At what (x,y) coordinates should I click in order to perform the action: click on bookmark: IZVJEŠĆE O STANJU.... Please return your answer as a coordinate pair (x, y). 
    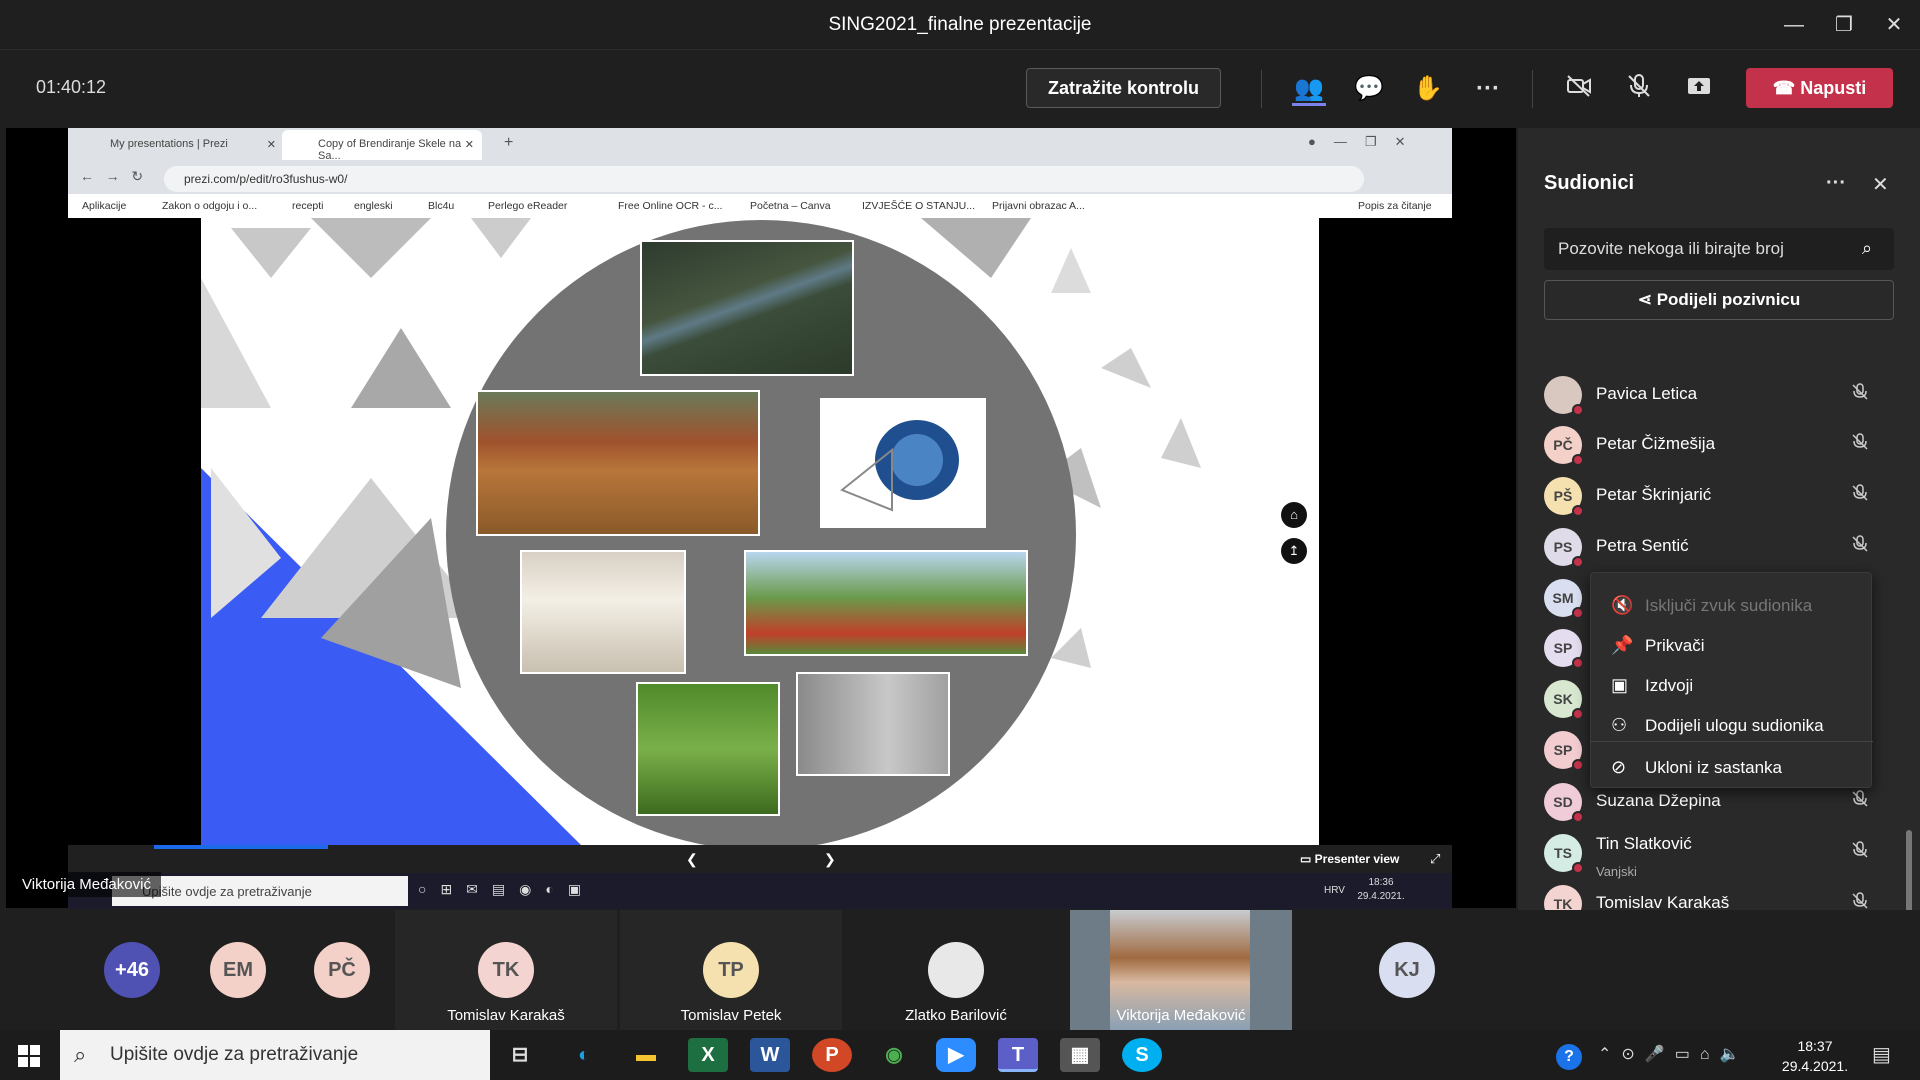
    Looking at the image, I should click on (918, 206).